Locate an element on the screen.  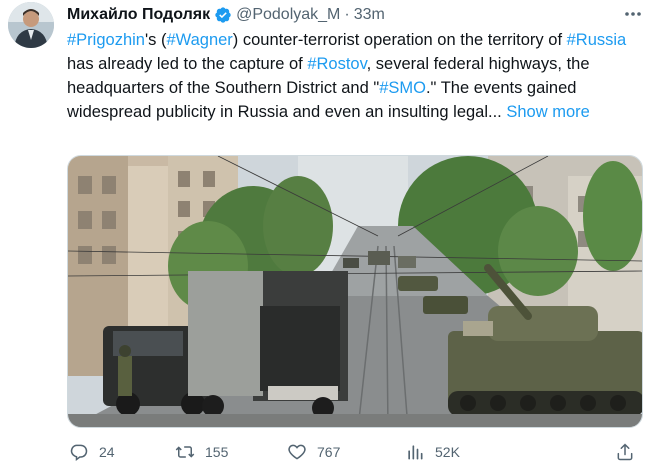
share-icon is located at coordinates (625, 452).